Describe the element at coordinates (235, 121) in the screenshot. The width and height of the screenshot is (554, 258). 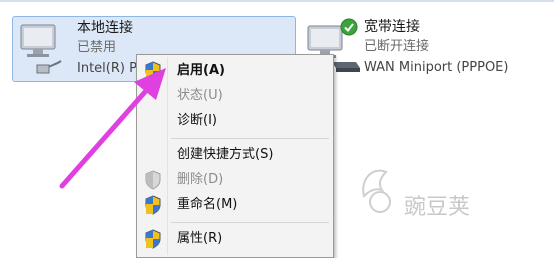
I see `menu-item-diagnose: 诊断(I)` at that location.